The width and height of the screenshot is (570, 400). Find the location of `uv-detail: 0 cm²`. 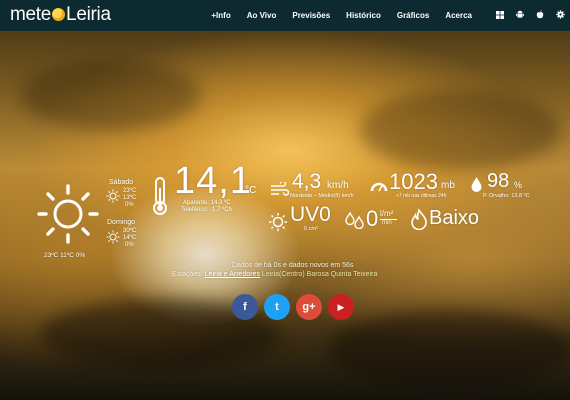

uv-detail: 0 cm² is located at coordinates (311, 229).